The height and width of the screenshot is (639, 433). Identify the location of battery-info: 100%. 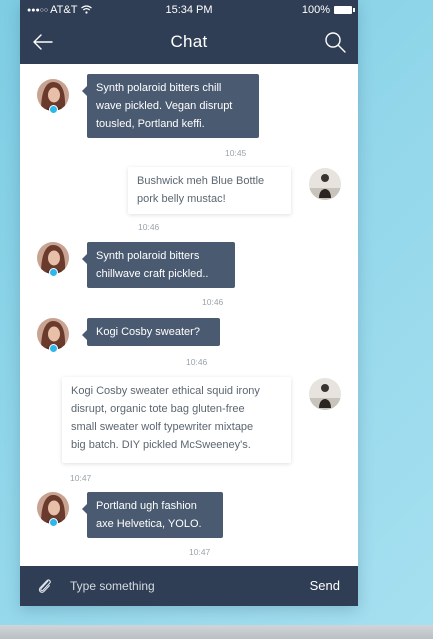
(328, 10).